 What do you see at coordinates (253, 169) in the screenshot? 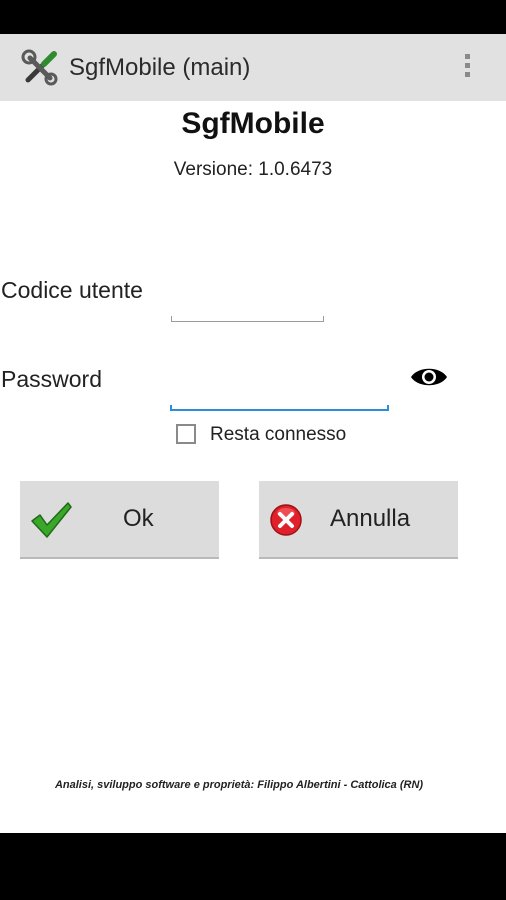
I see `version-text: Versione: 1.0.6473` at bounding box center [253, 169].